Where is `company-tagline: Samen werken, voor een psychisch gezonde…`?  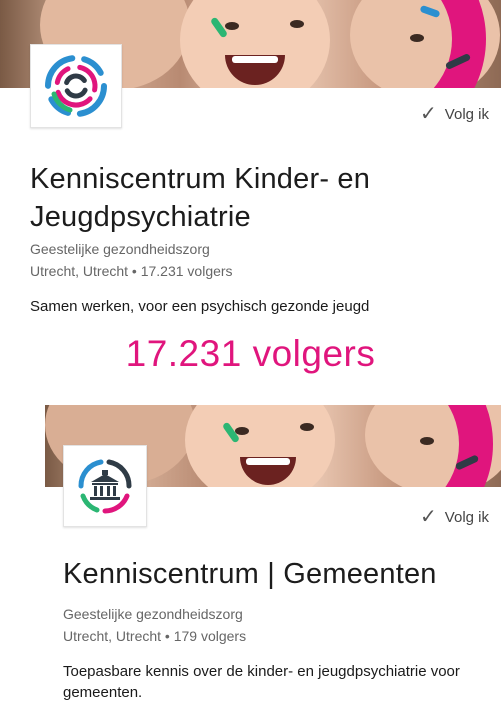 company-tagline: Samen werken, voor een psychisch gezonde… is located at coordinates (200, 306).